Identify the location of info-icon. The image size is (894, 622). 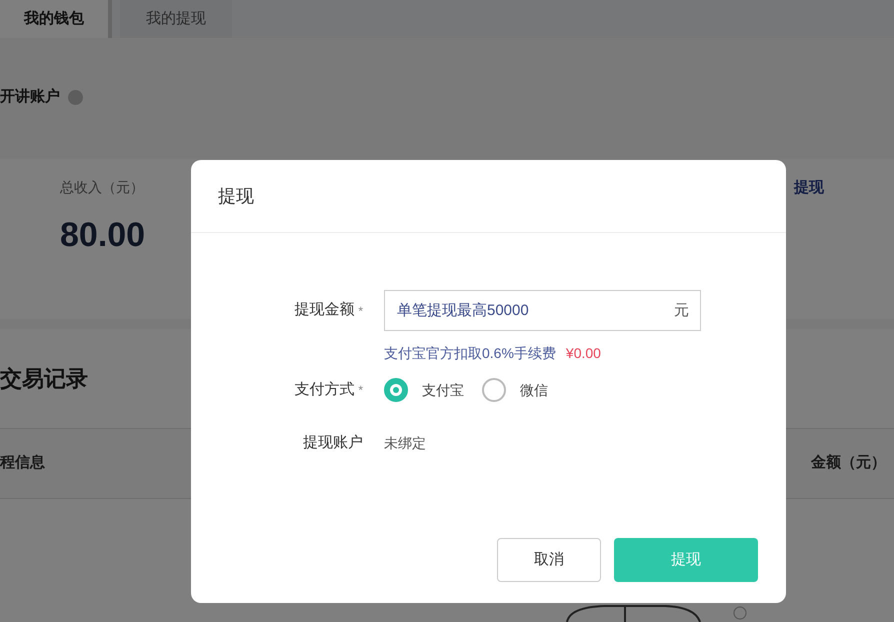
(75, 97).